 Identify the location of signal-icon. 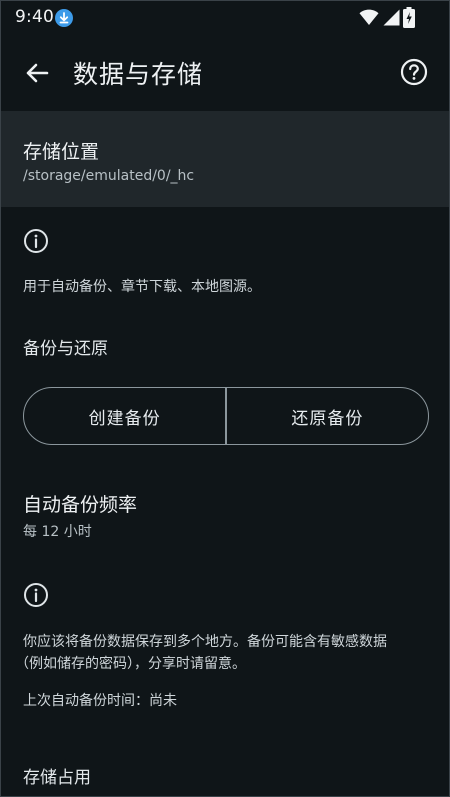
(391, 17).